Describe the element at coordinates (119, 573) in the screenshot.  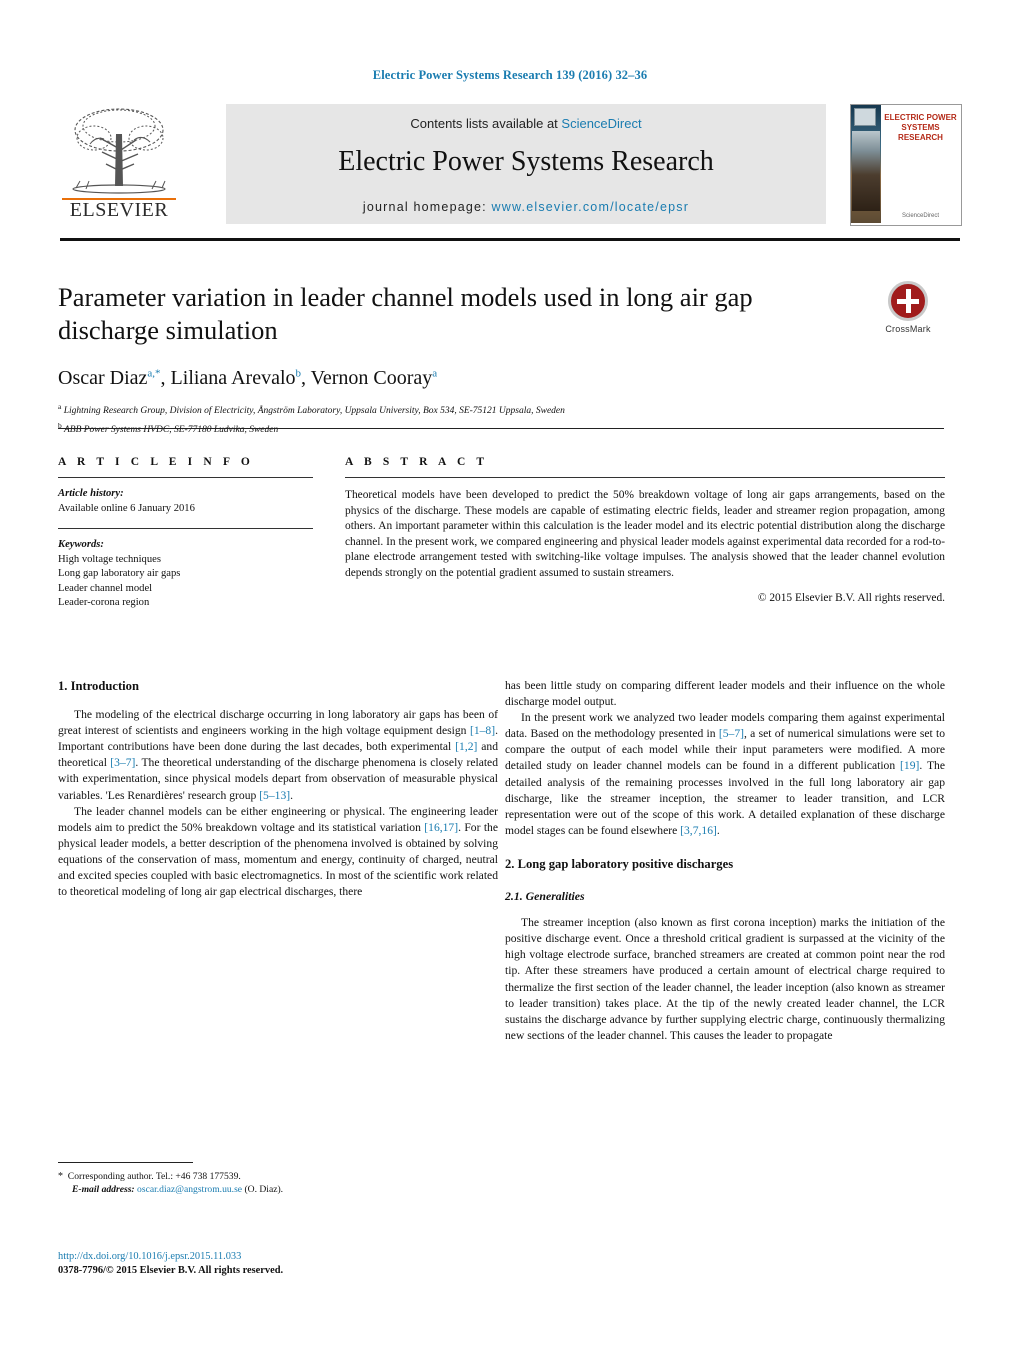
I see `keyword-item: Long gap laboratory air gaps` at that location.